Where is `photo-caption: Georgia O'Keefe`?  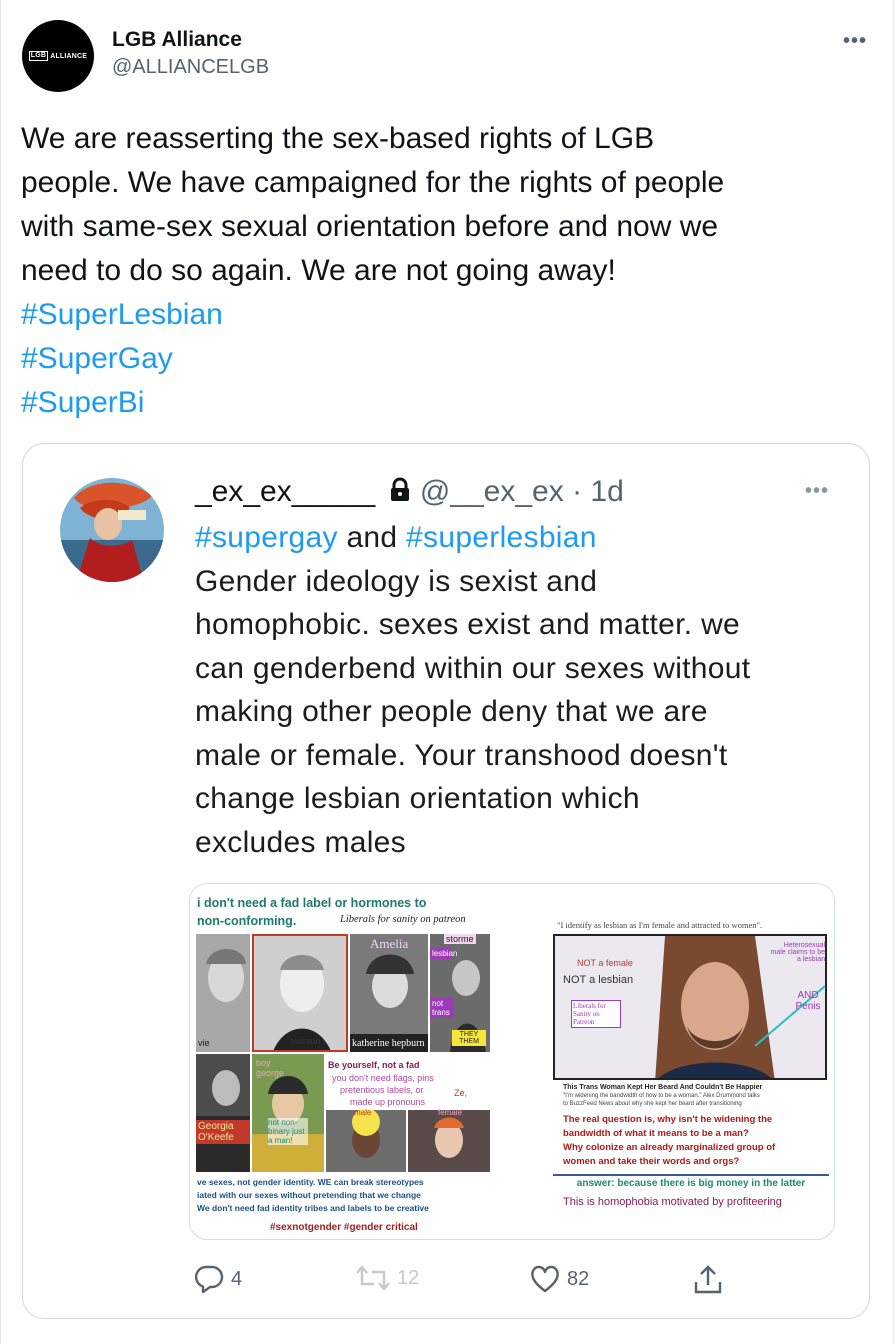 photo-caption: Georgia O'Keefe is located at coordinates (223, 1132).